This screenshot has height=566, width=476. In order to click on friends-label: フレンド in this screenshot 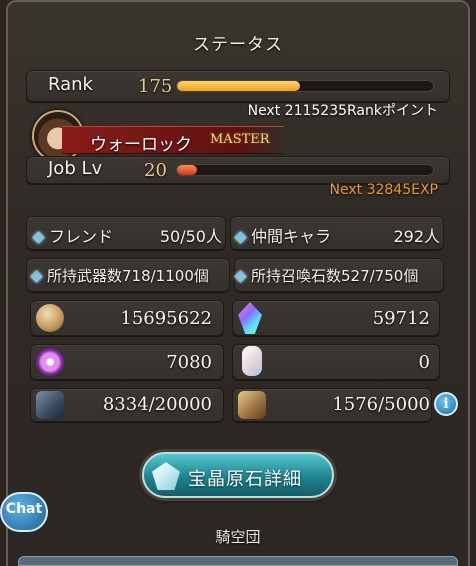, I will do `click(81, 236)`.